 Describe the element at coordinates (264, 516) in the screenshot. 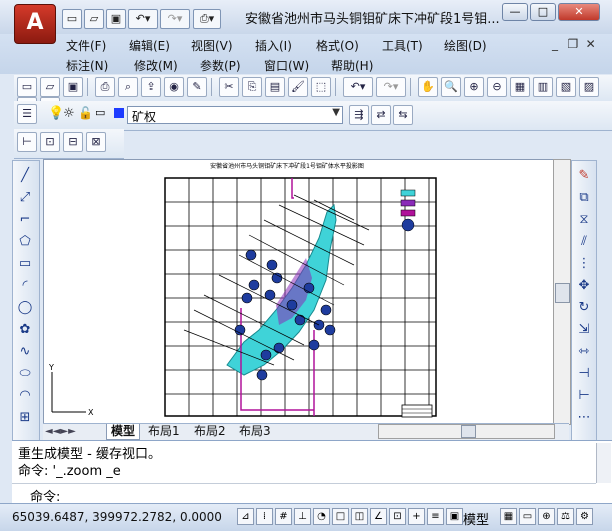

I see `snap-icon: ⁞` at that location.